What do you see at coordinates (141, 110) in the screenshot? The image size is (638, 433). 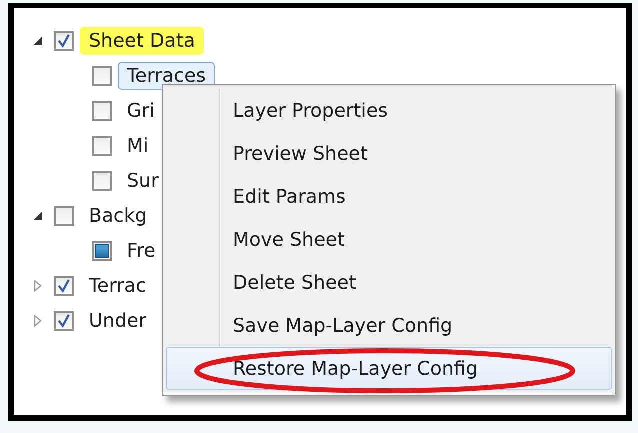 I see `tree-item: Gri` at bounding box center [141, 110].